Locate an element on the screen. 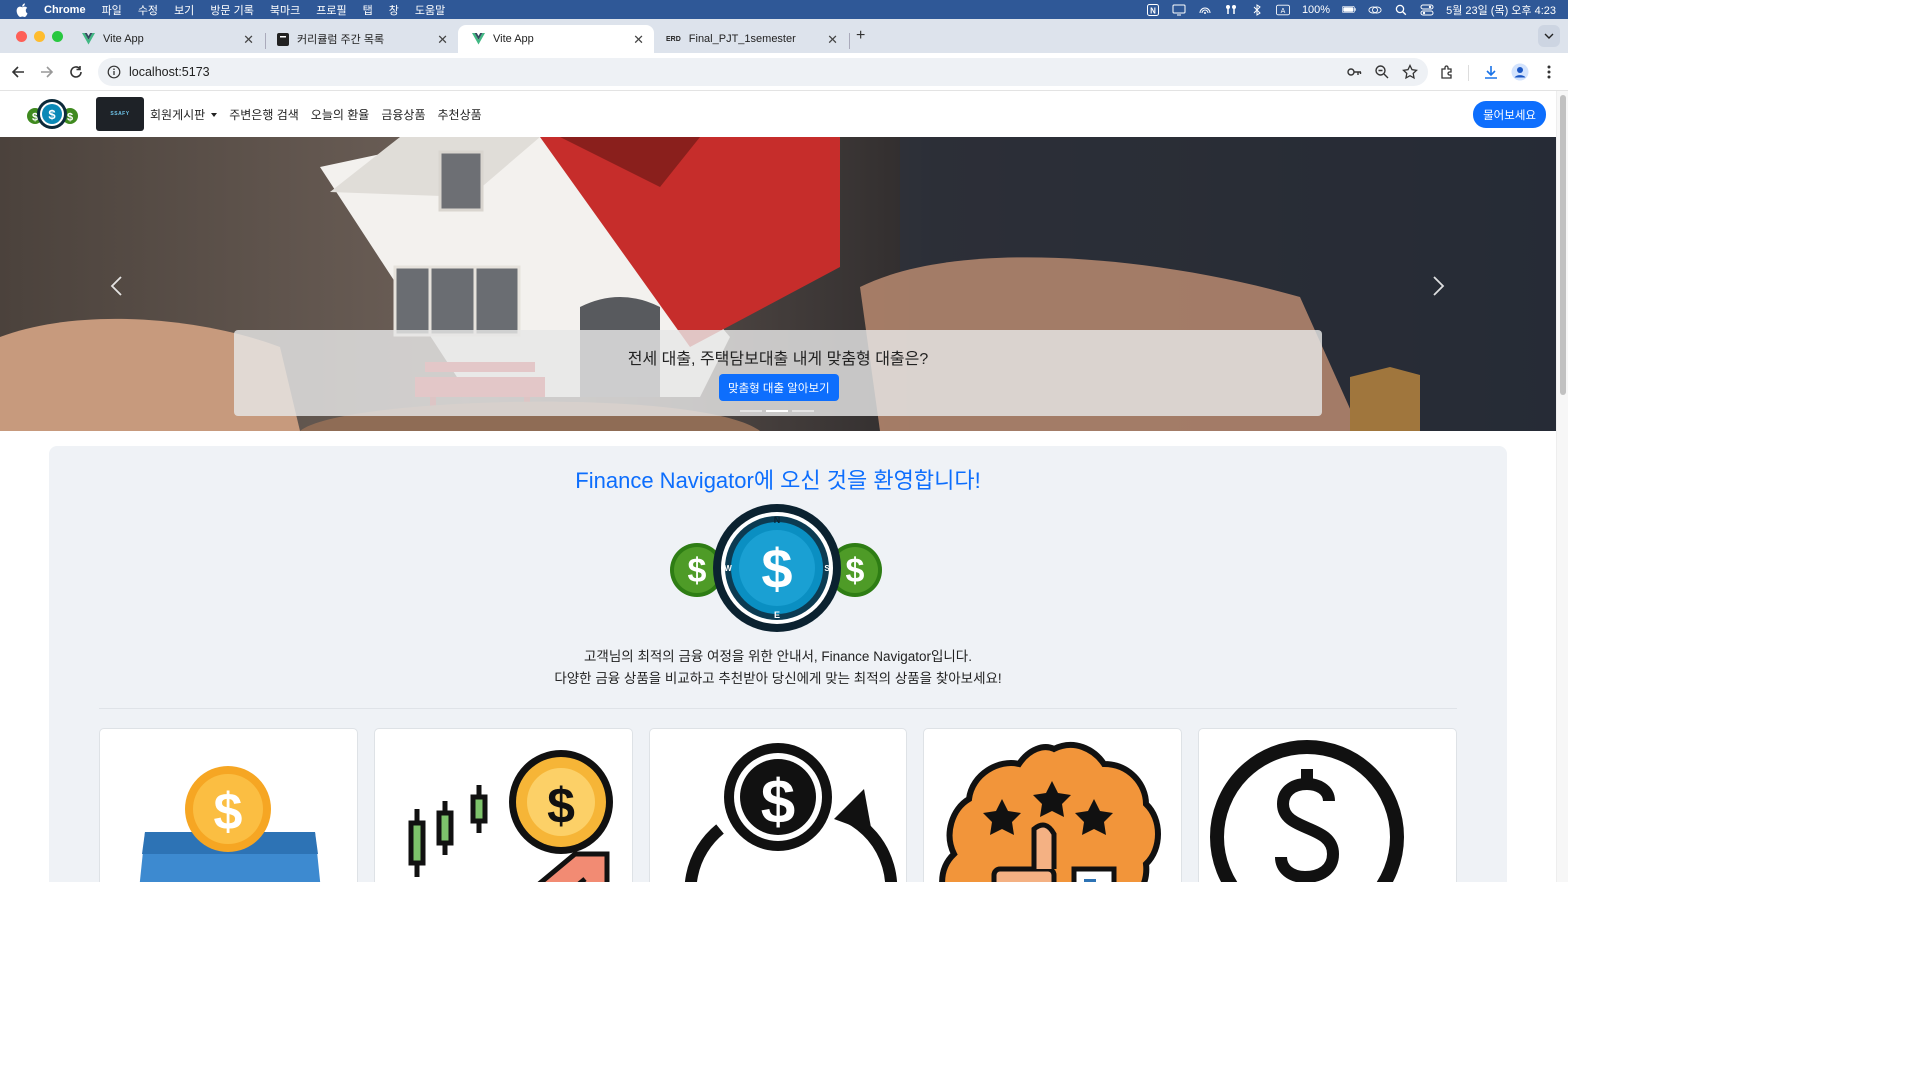 Image resolution: width=1920 pixels, height=1080 pixels. zoom-window-button is located at coordinates (57, 36).